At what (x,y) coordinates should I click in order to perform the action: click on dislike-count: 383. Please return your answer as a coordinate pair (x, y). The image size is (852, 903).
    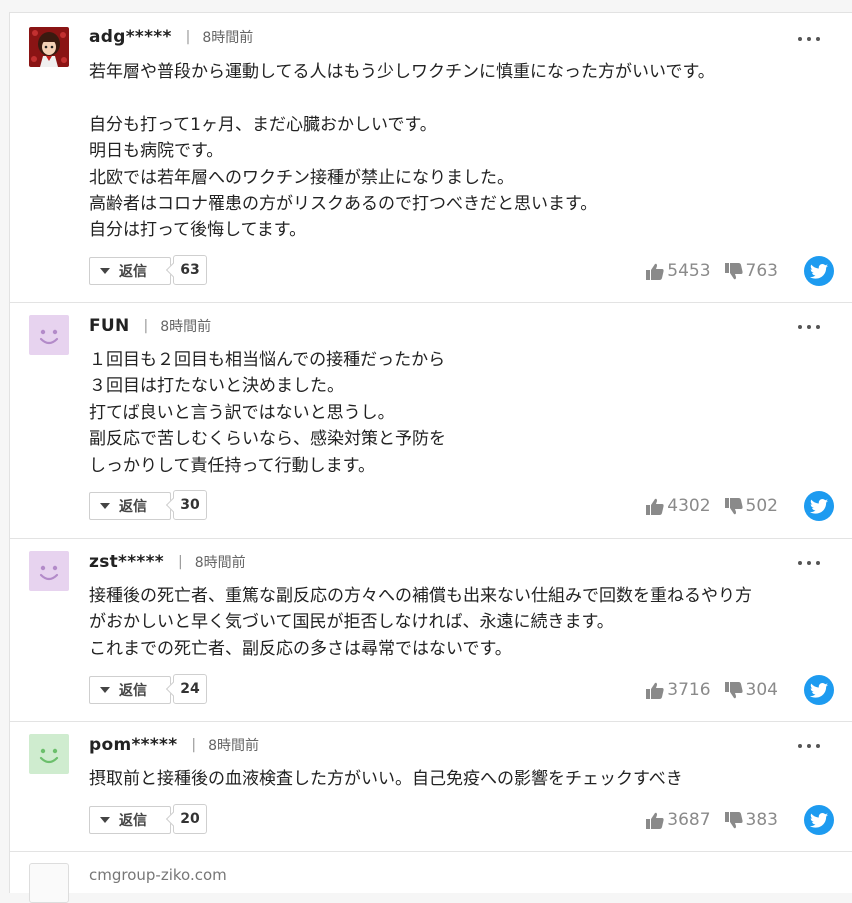
    Looking at the image, I should click on (761, 820).